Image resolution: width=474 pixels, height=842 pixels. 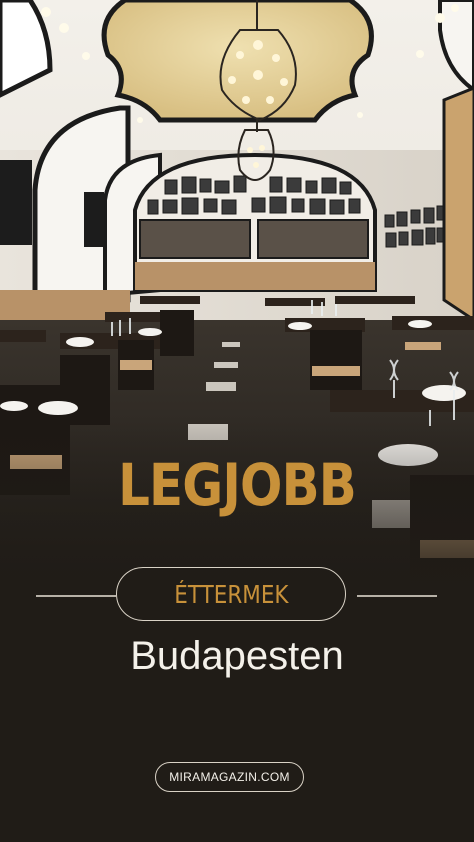 What do you see at coordinates (76, 596) in the screenshot?
I see `divider-left` at bounding box center [76, 596].